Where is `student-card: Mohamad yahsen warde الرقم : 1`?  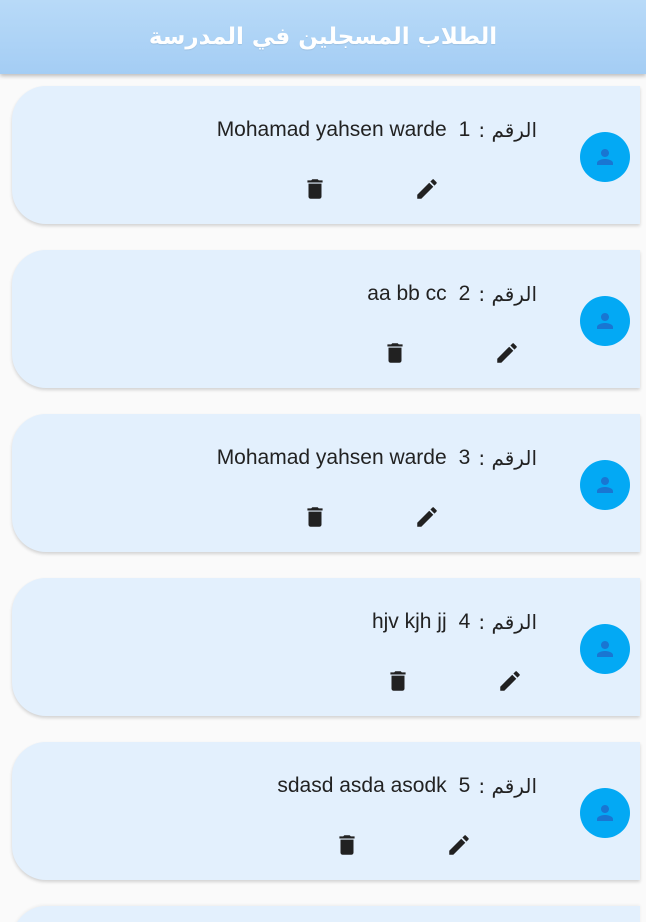
student-card: Mohamad yahsen warde الرقم : 1 is located at coordinates (326, 155).